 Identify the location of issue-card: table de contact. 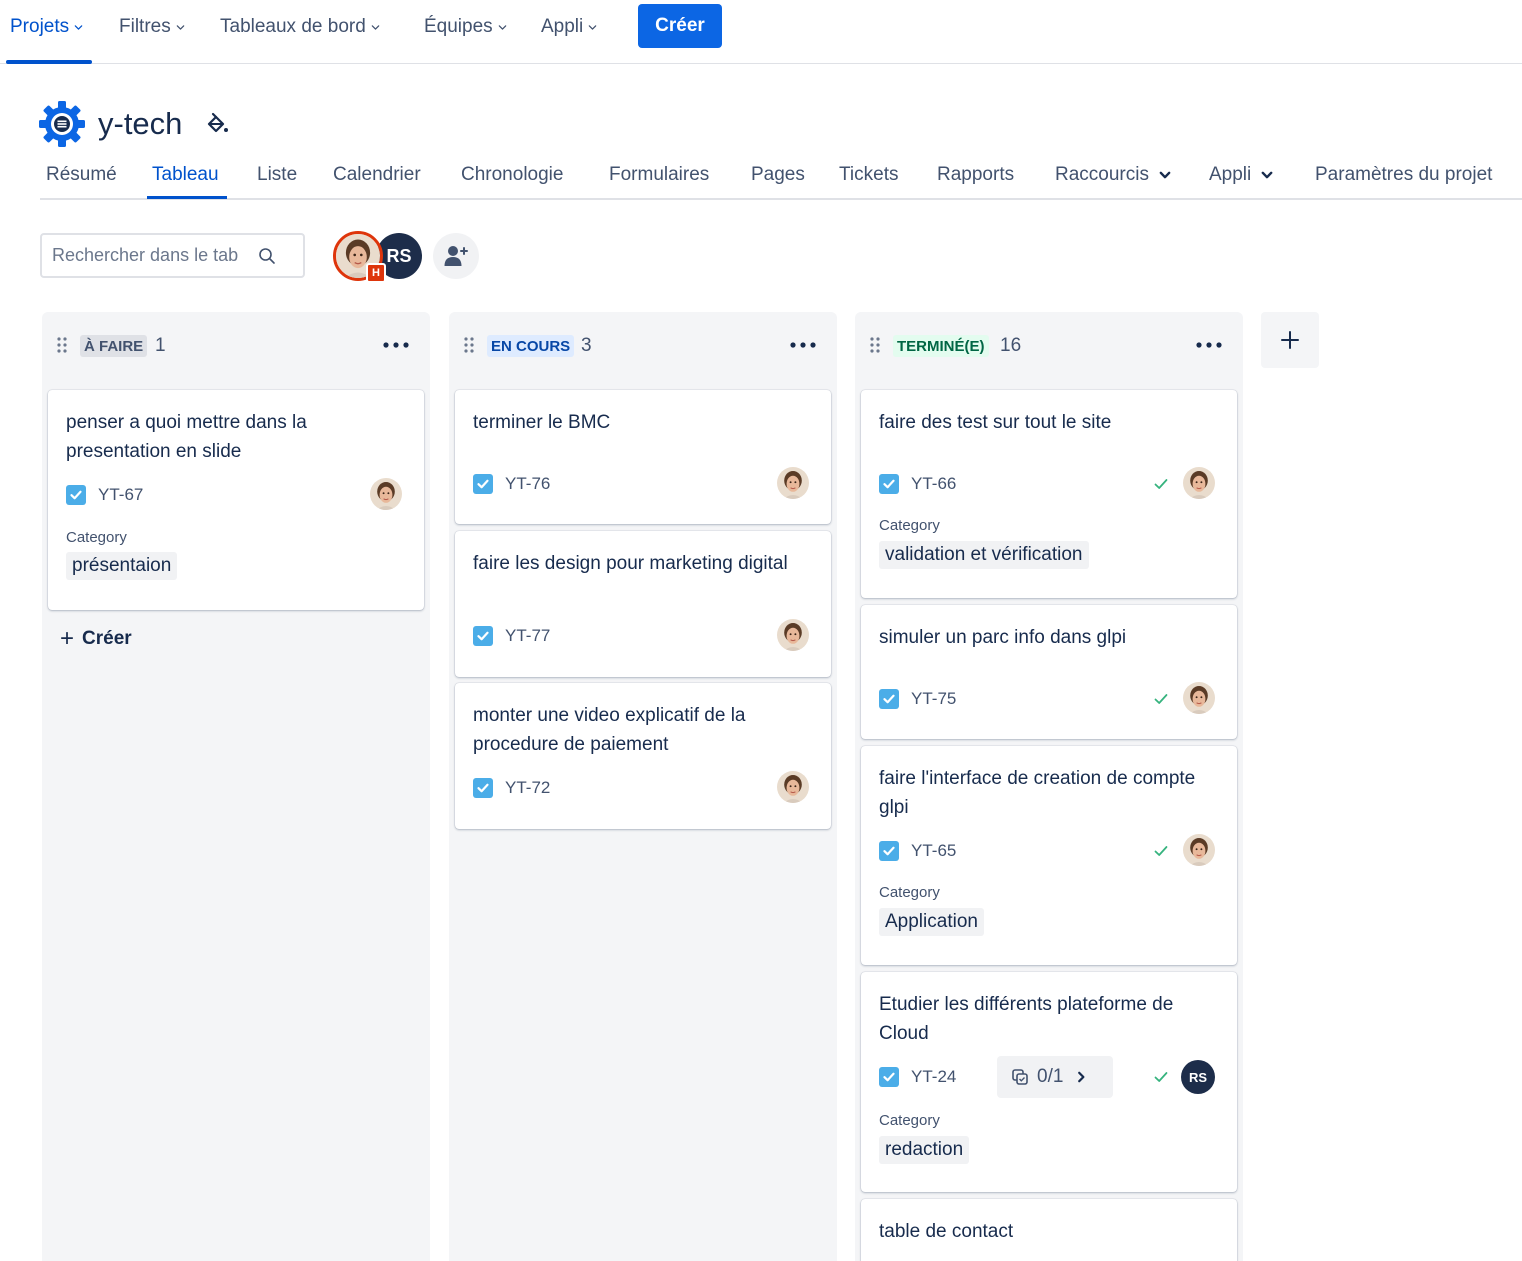
(1049, 1230).